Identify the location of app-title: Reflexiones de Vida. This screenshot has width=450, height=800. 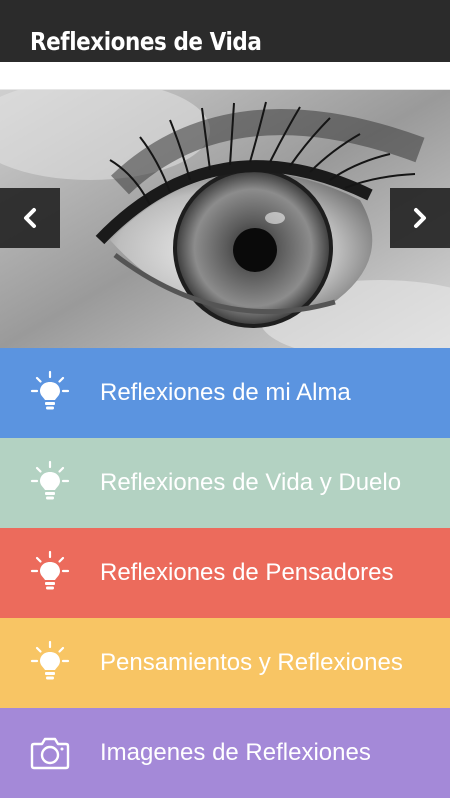
(146, 41).